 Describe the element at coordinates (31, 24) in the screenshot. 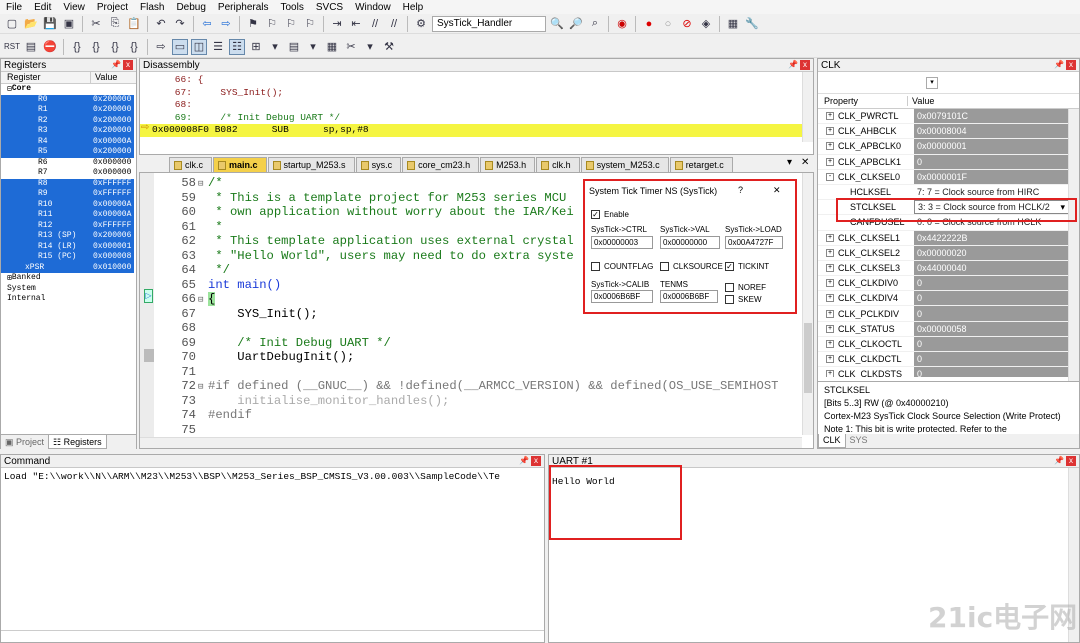

I see `open-file-icon: 📂` at that location.